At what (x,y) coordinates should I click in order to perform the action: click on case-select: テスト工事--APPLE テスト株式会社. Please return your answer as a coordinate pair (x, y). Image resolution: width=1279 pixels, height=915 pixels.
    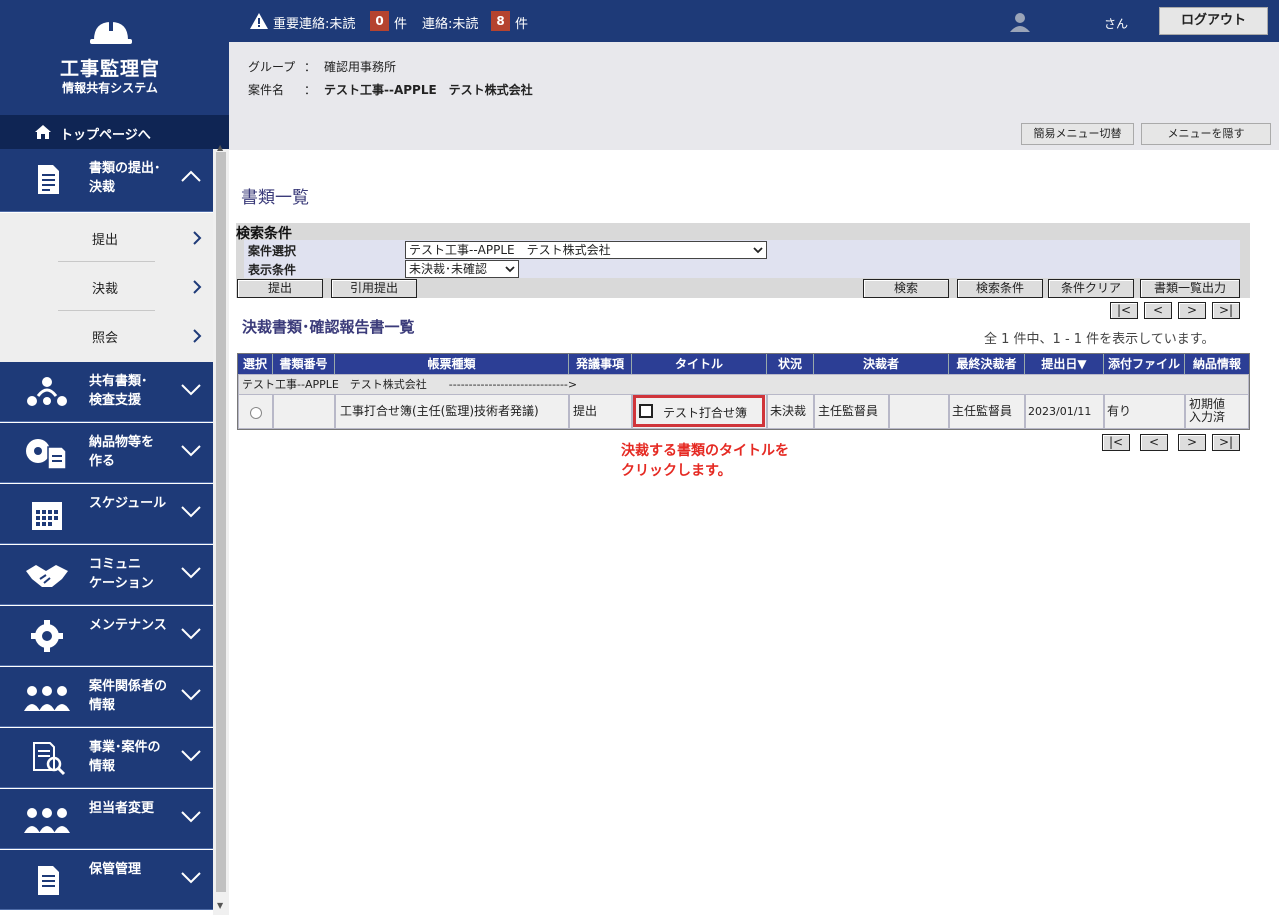
    Looking at the image, I should click on (586, 250).